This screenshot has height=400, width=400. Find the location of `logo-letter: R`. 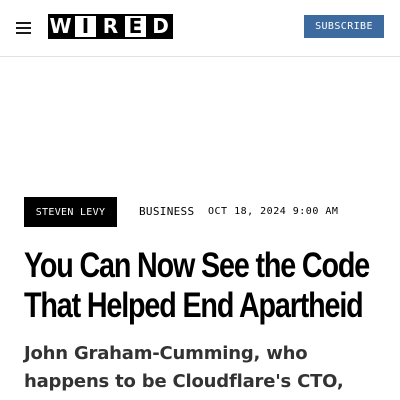

logo-letter: R is located at coordinates (110, 26).